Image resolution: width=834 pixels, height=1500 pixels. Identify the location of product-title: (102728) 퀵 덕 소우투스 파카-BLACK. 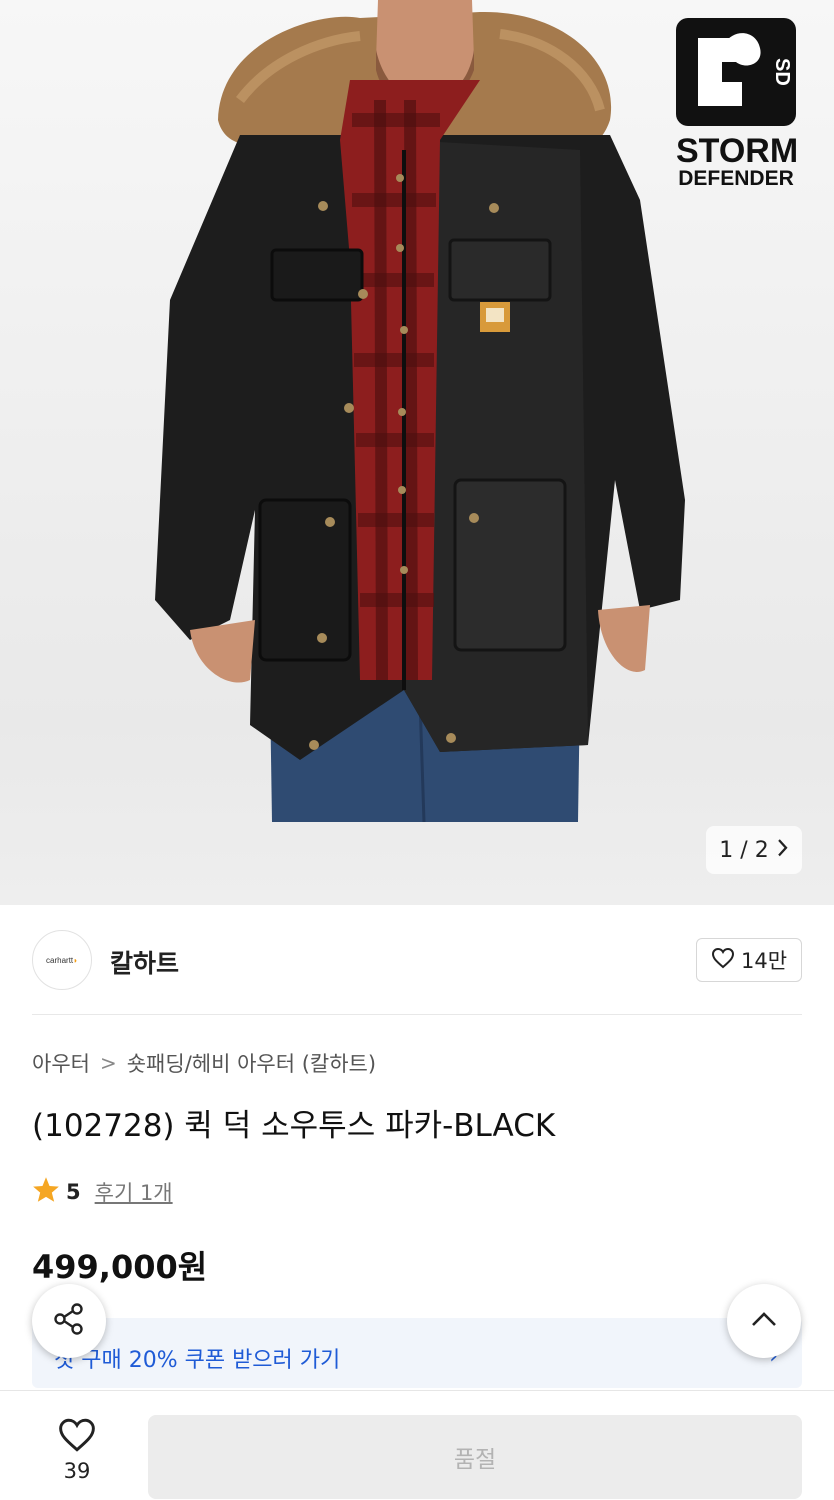
(294, 1126).